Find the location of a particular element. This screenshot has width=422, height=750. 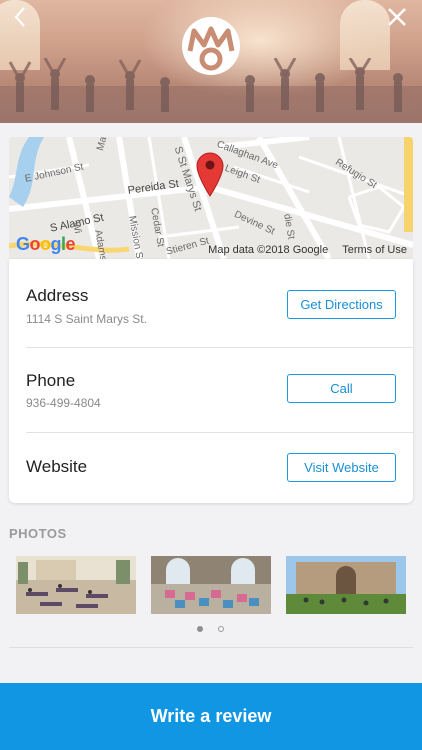

back-button is located at coordinates (20, 17).